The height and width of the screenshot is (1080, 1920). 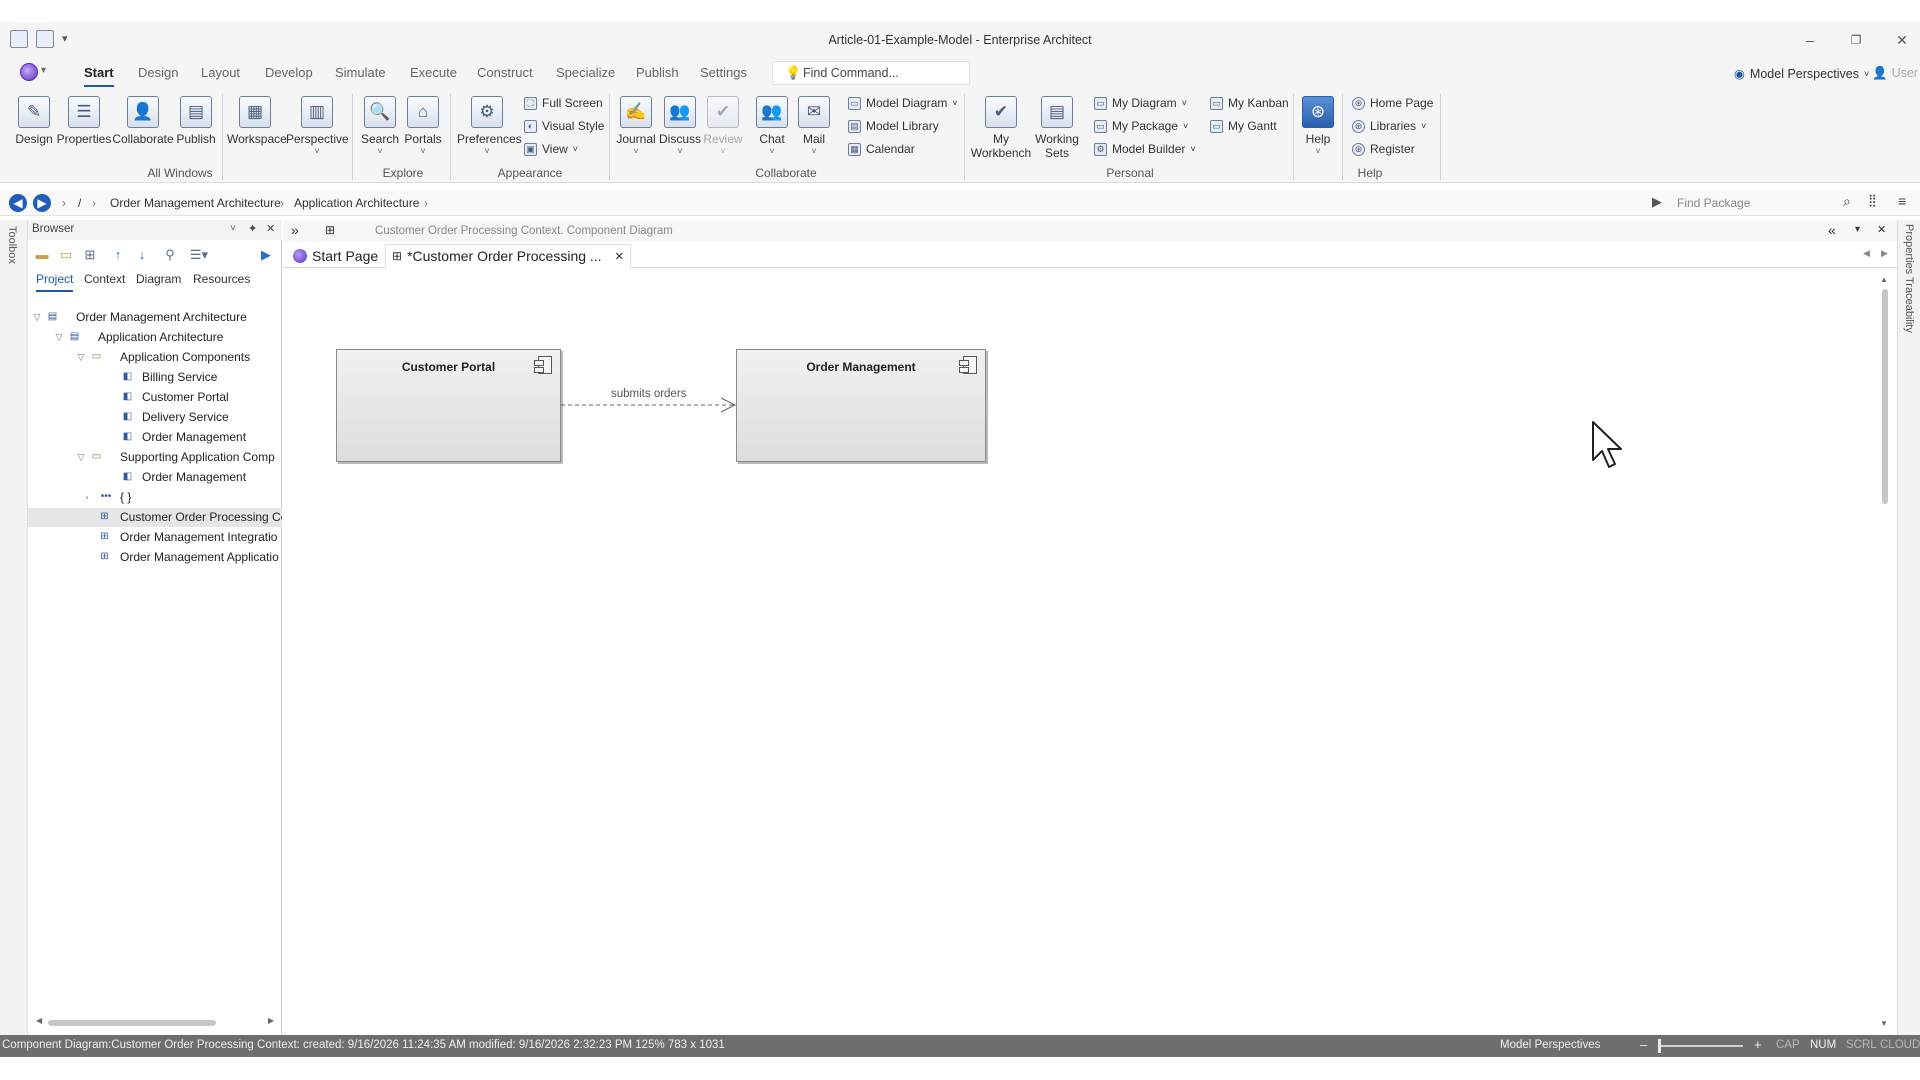 I want to click on find-package-input: Find Package, so click(x=1758, y=203).